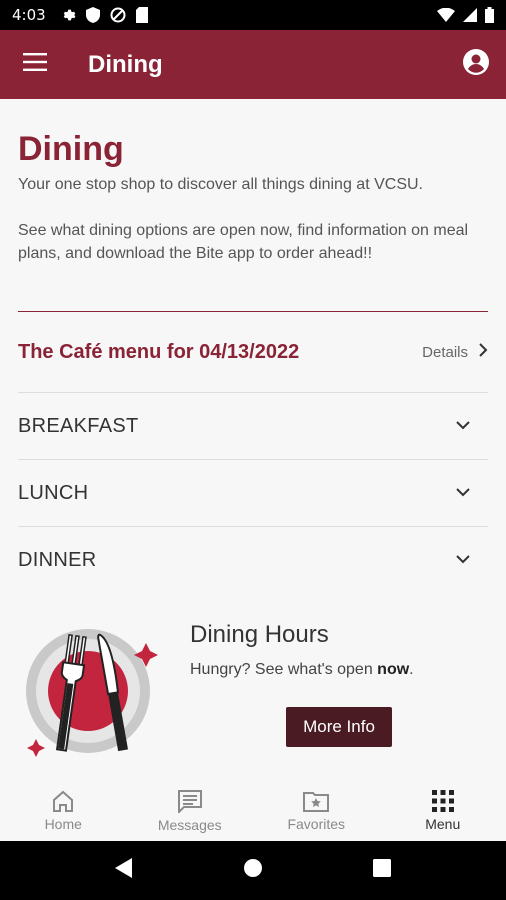 The image size is (506, 900). Describe the element at coordinates (316, 823) in the screenshot. I see `nav-label: Favorites` at that location.